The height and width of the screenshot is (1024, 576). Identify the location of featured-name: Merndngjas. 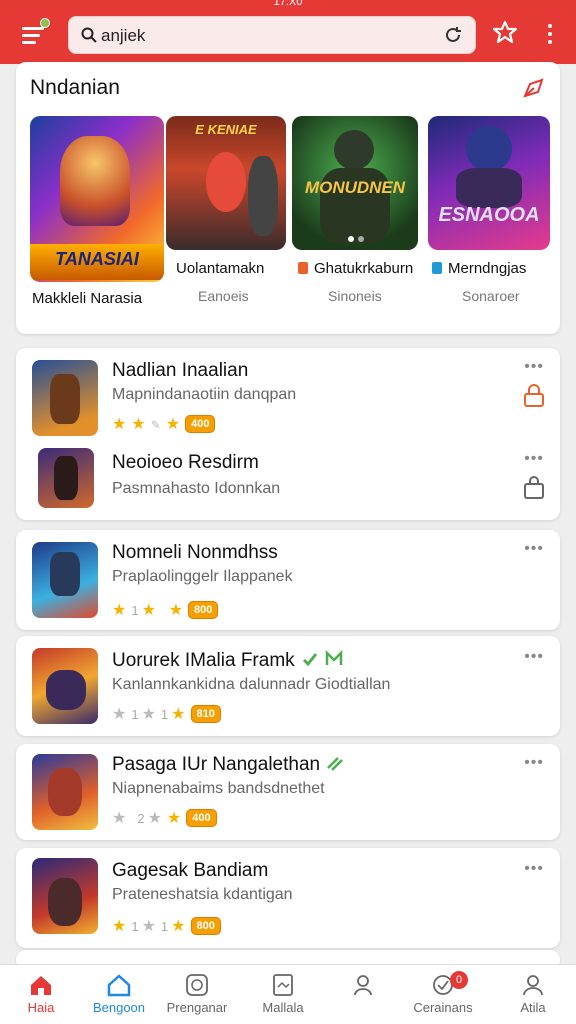
(479, 268).